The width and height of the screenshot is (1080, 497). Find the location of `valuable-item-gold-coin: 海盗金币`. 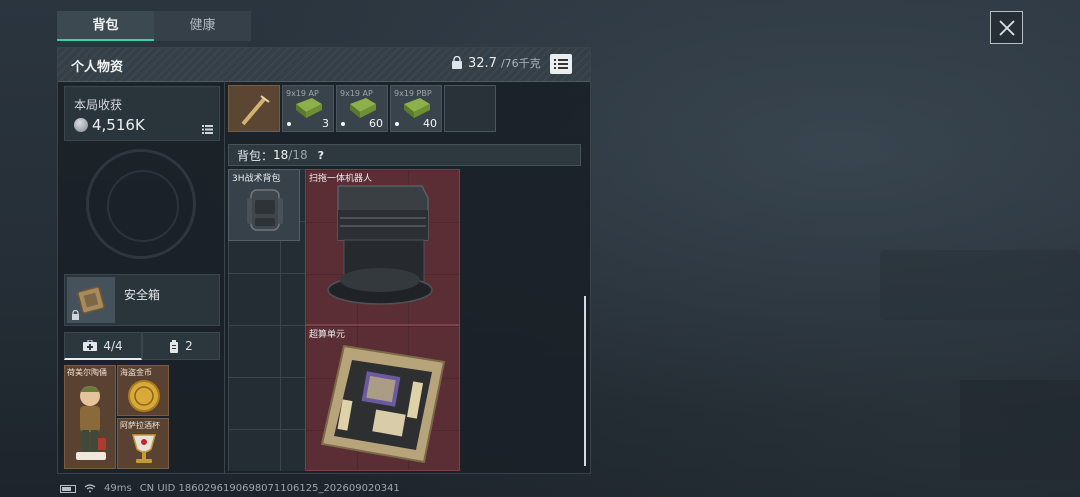

valuable-item-gold-coin: 海盗金币 is located at coordinates (143, 390).